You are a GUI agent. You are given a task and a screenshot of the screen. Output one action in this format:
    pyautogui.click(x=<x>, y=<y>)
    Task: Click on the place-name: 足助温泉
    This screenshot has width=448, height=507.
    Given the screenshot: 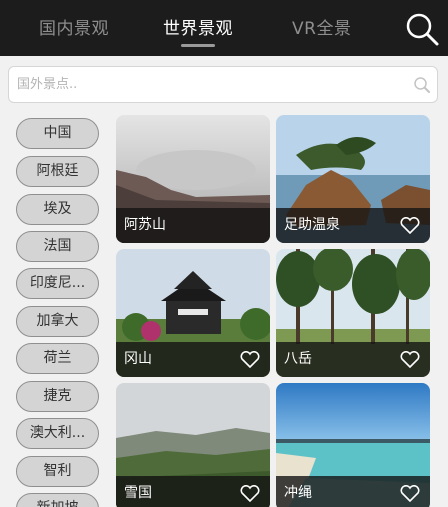 What is the action you would take?
    pyautogui.click(x=312, y=225)
    